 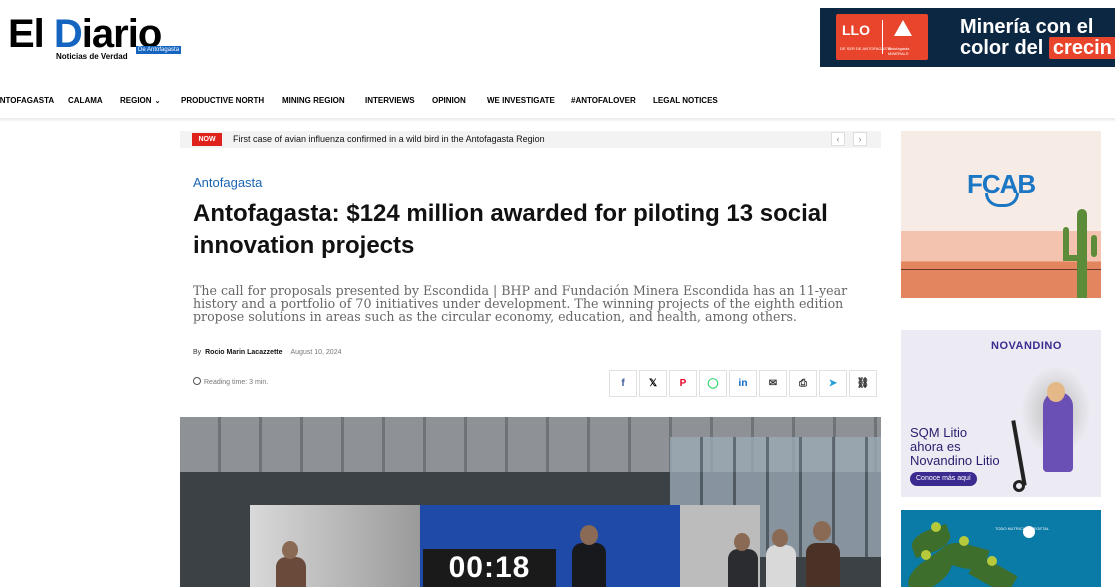 I want to click on ad-round-logo, so click(x=1029, y=532).